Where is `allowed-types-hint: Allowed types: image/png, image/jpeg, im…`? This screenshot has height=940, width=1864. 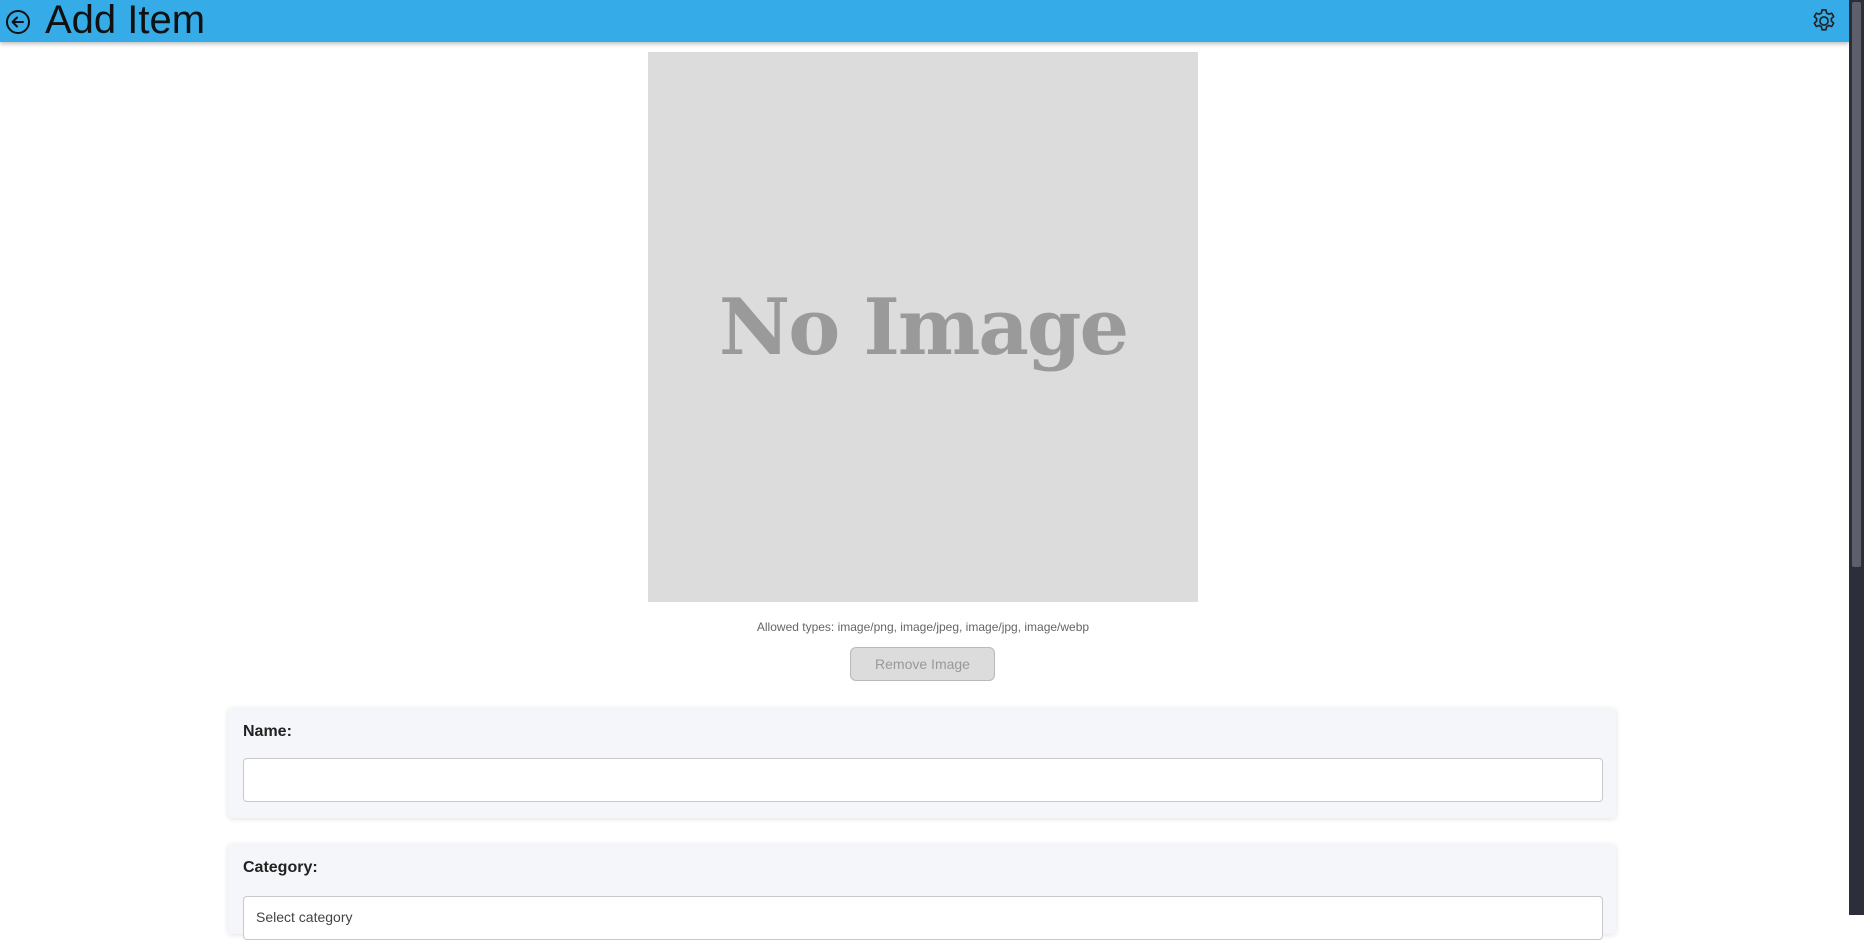
allowed-types-hint: Allowed types: image/png, image/jpeg, im… is located at coordinates (923, 627).